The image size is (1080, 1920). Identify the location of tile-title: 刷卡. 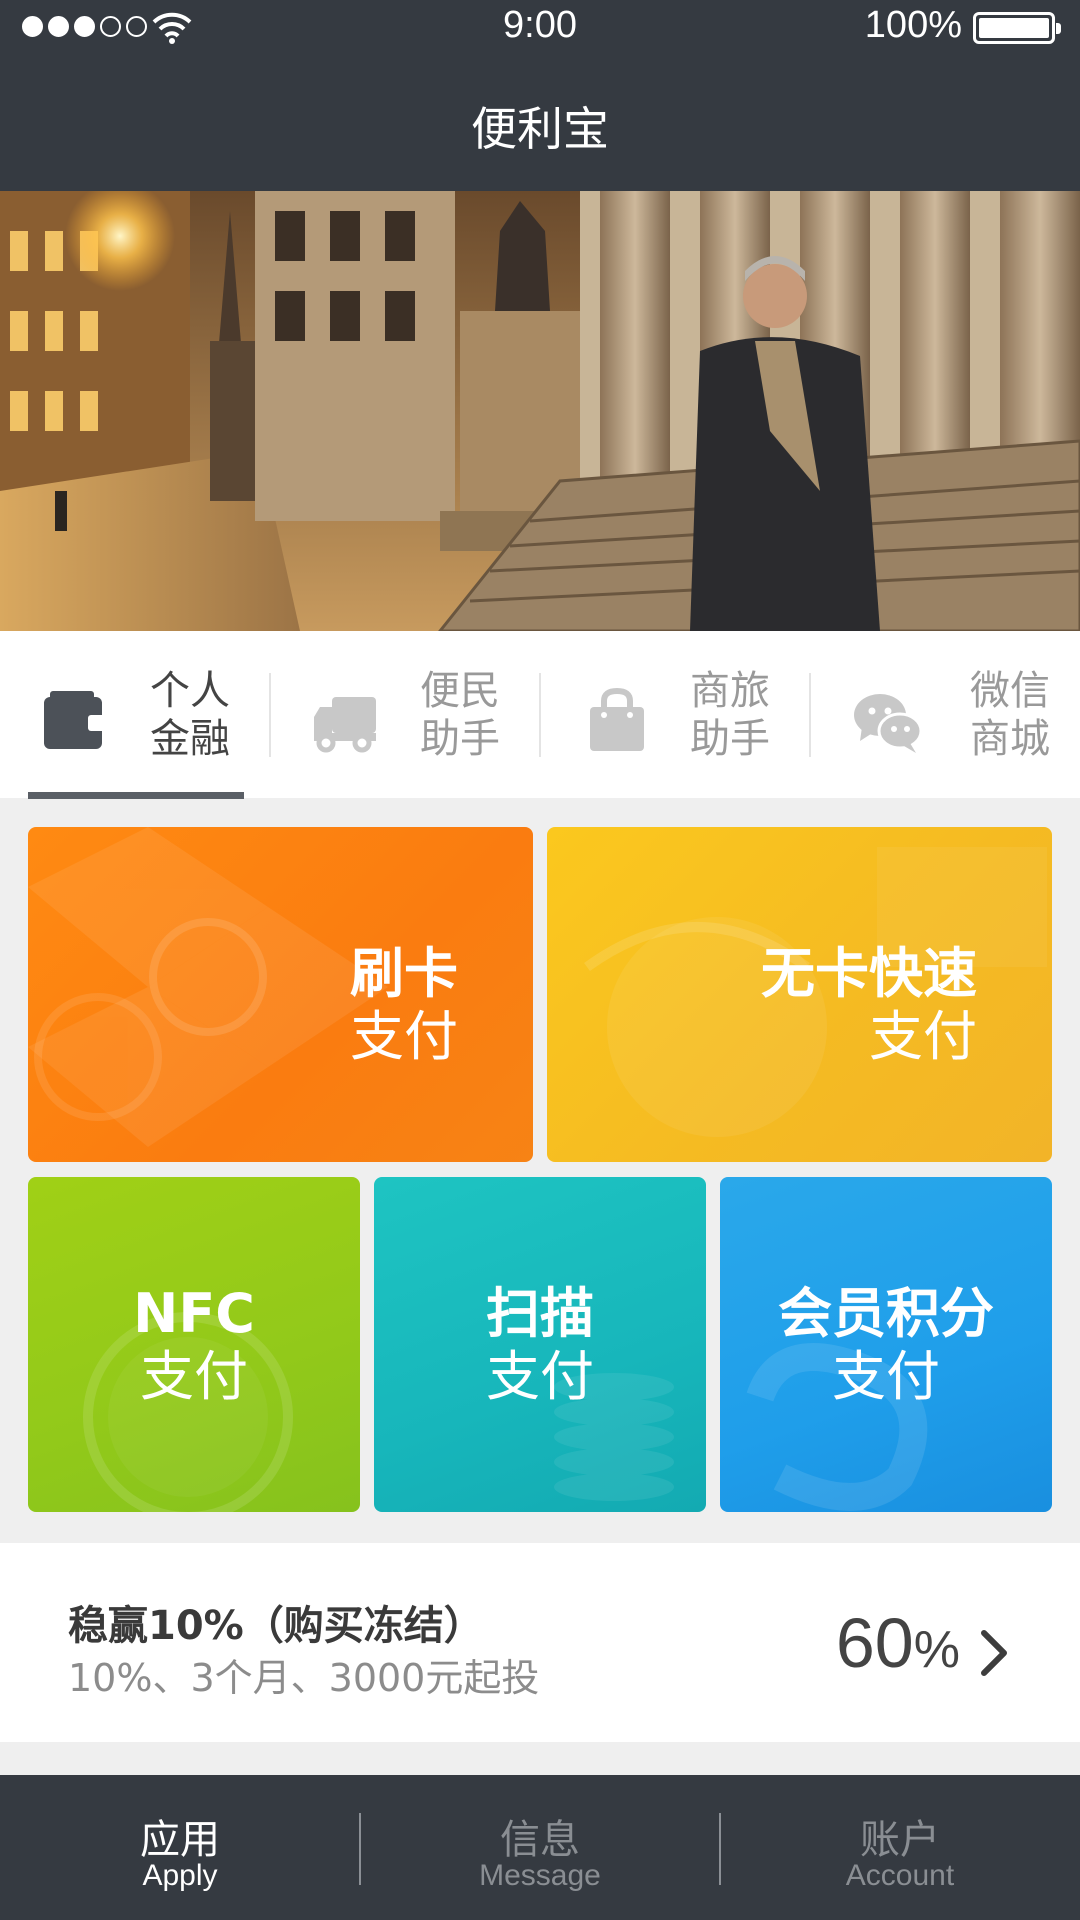
(404, 973).